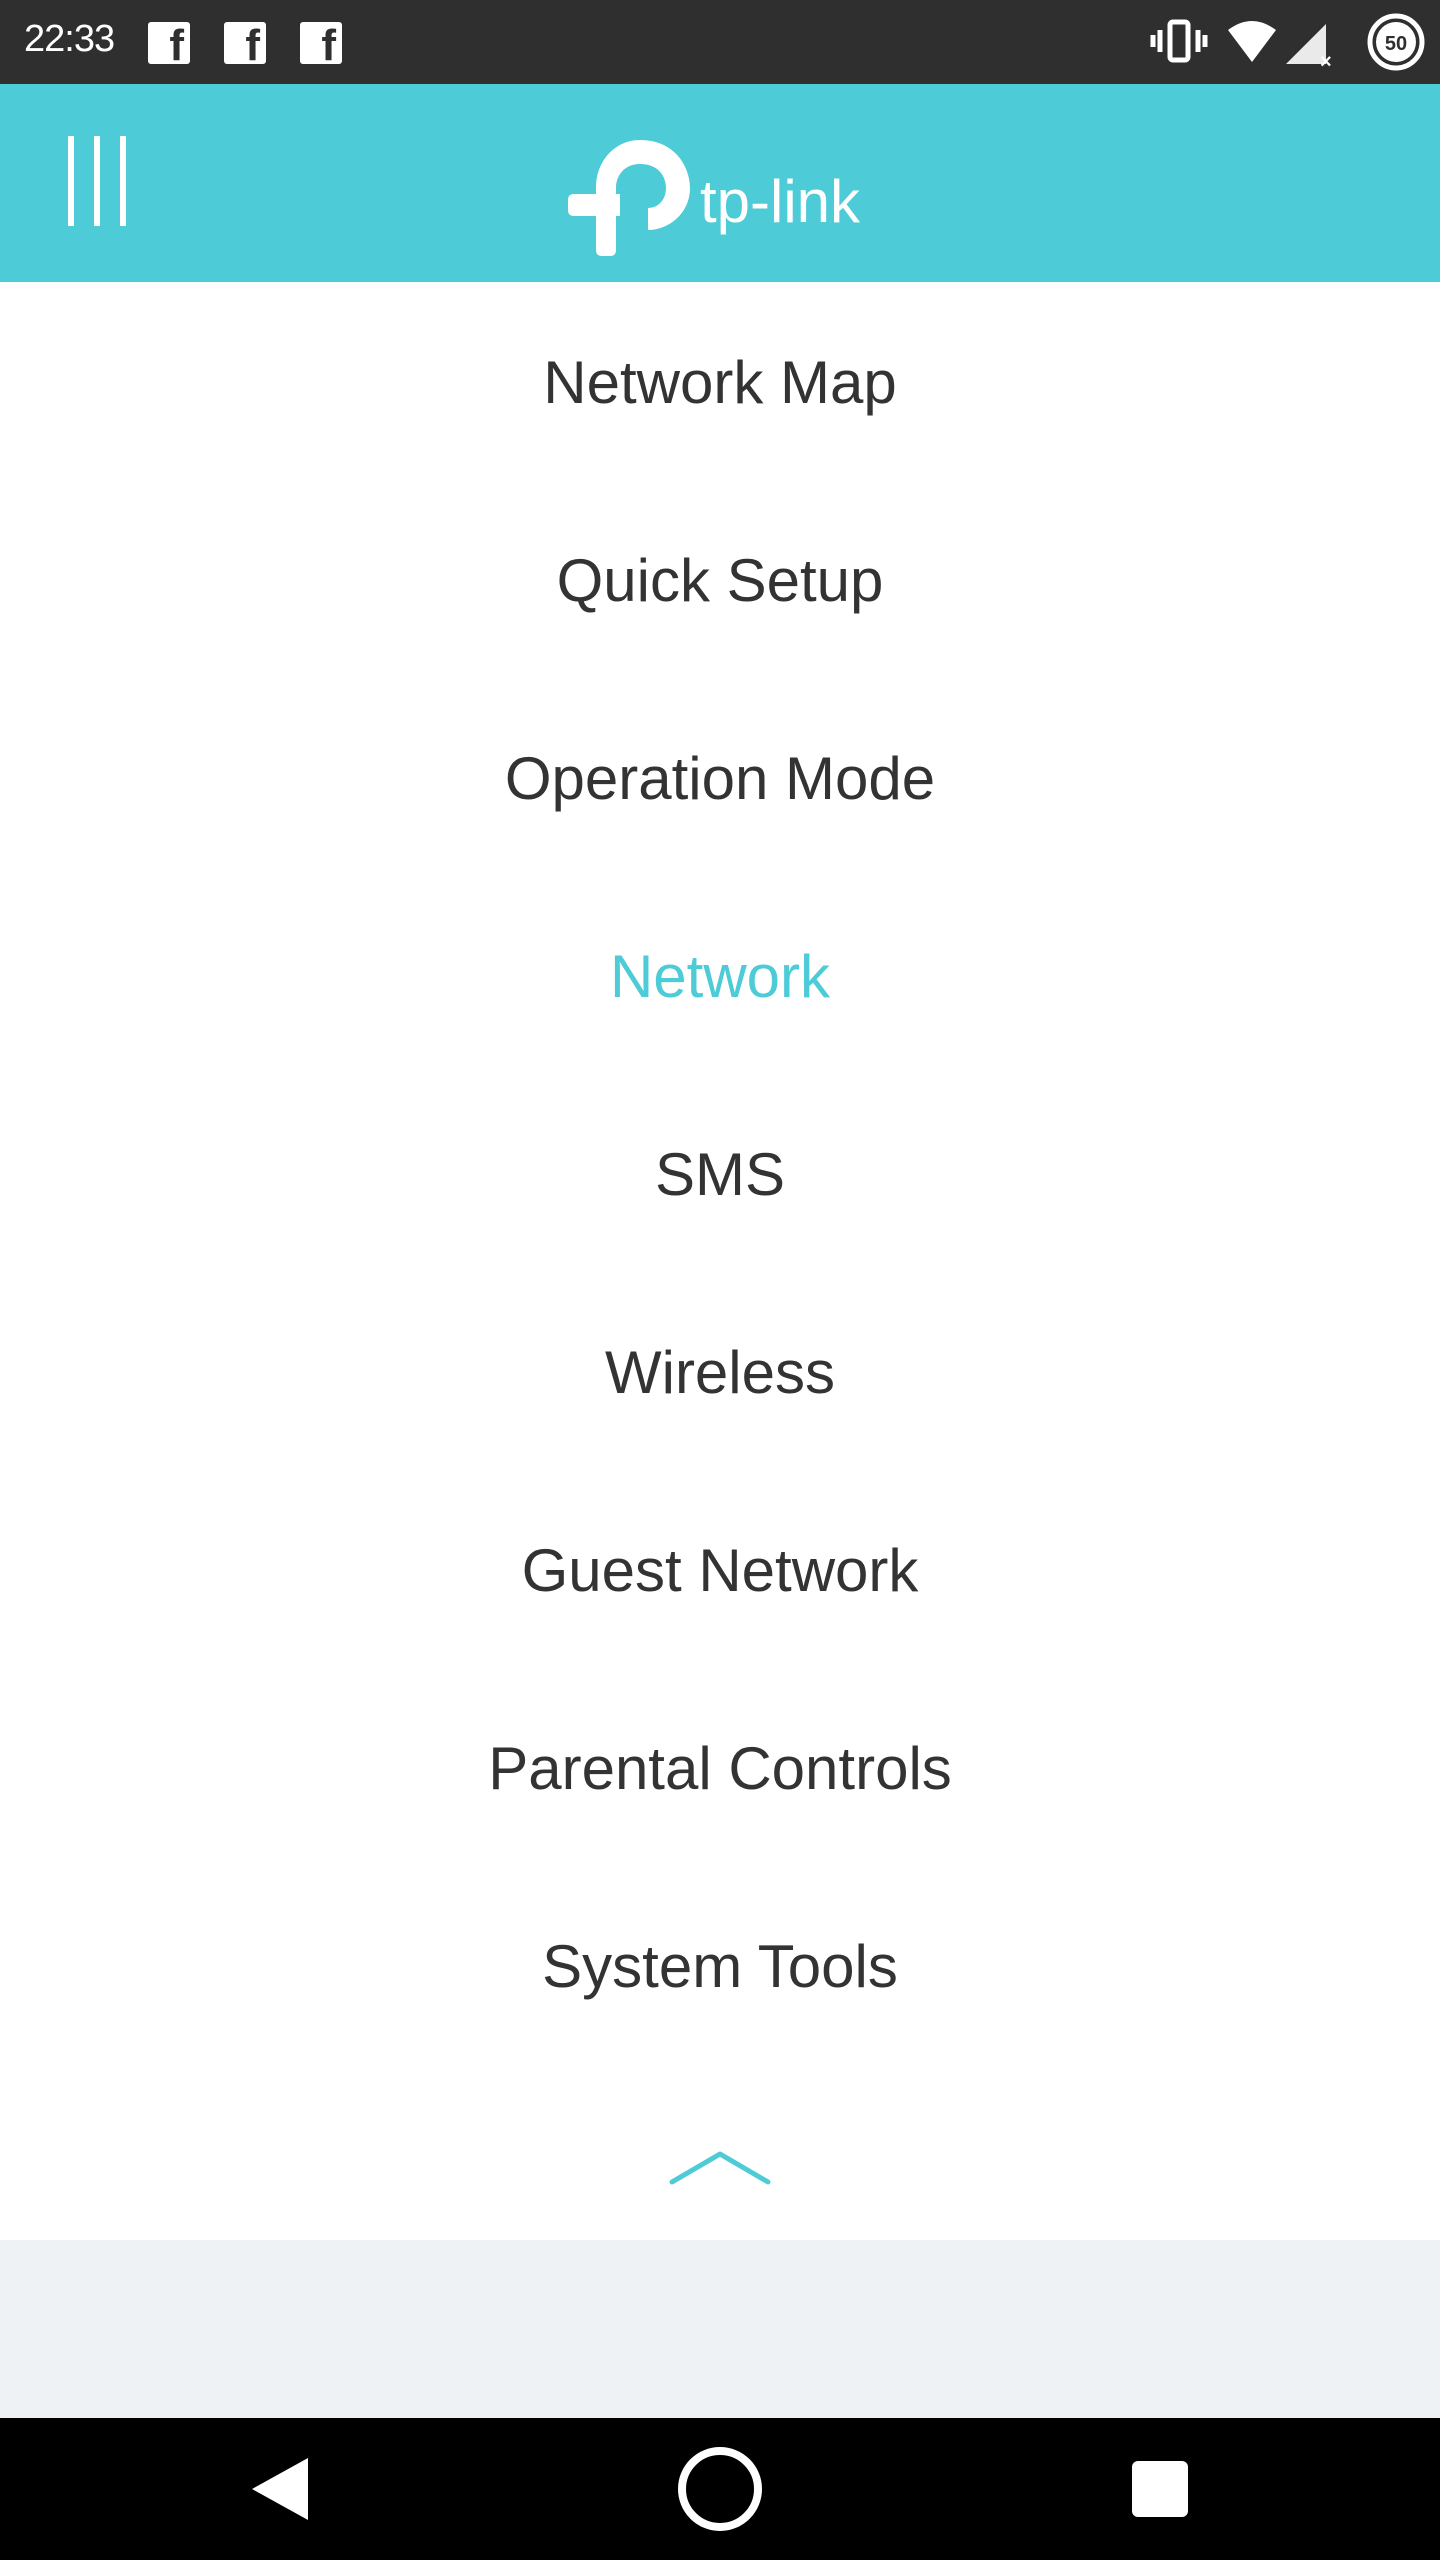 The width and height of the screenshot is (1440, 2560). I want to click on chevron-up-icon, so click(720, 2164).